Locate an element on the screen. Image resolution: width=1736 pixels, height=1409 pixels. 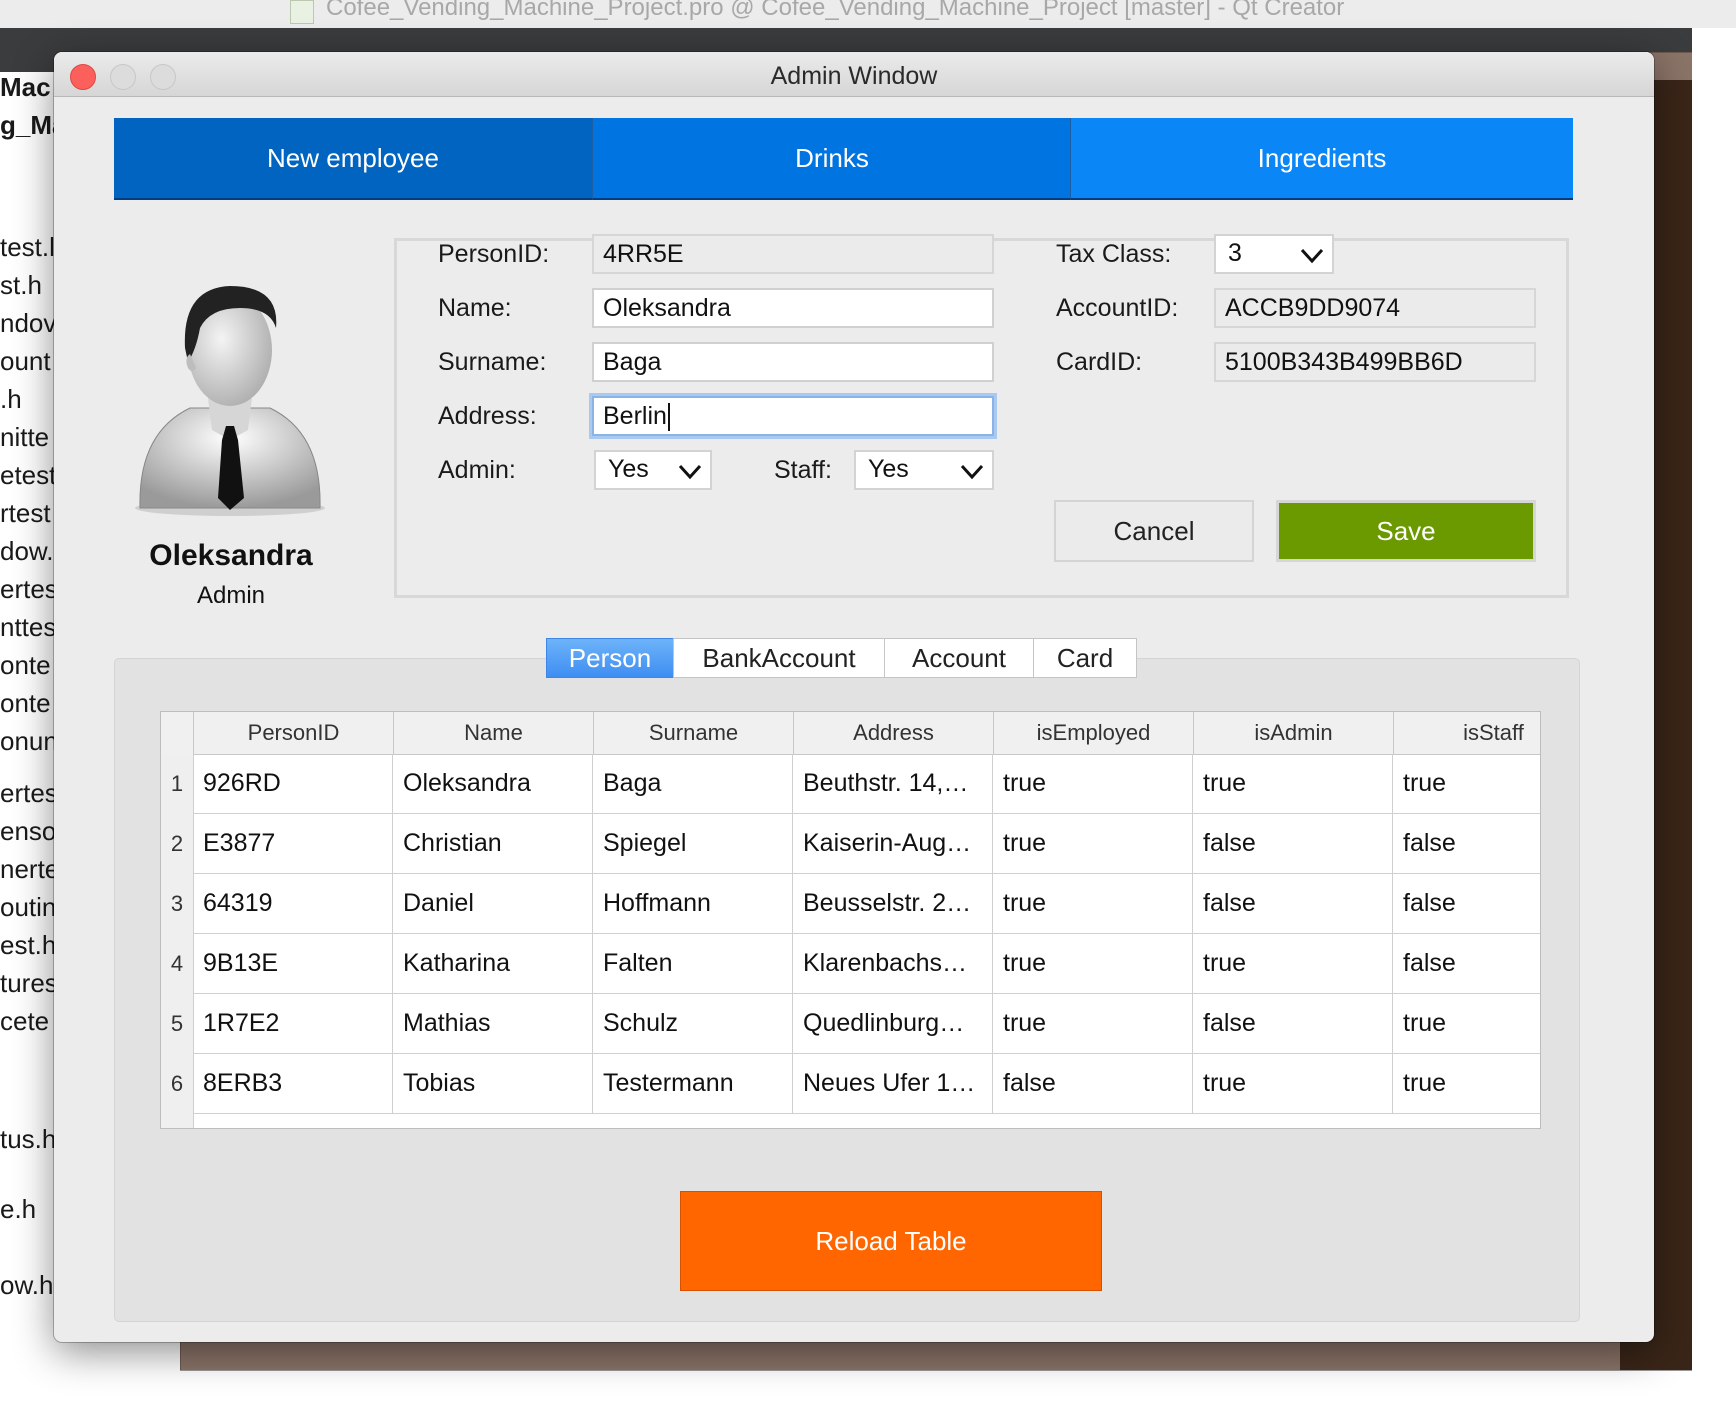
nav-new-employee-button: New employee is located at coordinates (353, 159).